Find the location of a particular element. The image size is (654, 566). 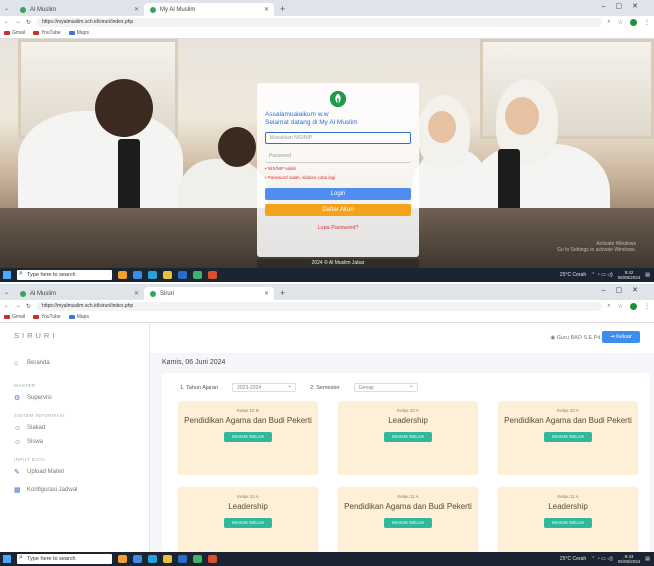

sidebar-item-beranda: ⌂ Beranda is located at coordinates (74, 363).